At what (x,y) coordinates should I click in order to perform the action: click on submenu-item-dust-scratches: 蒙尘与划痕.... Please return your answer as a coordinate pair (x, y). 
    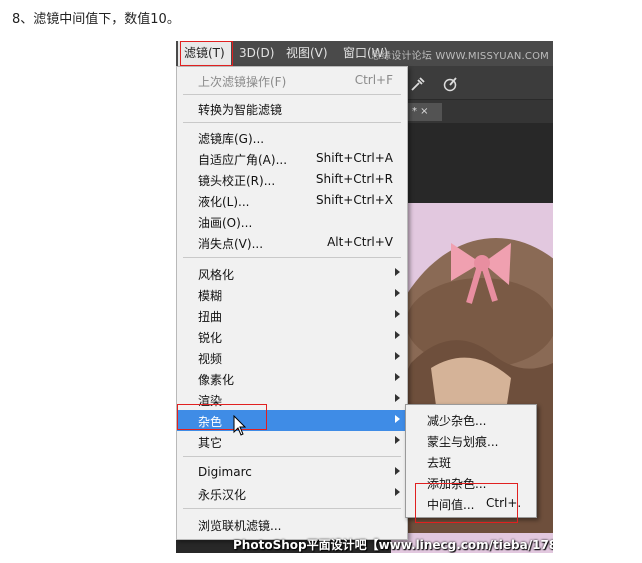
    Looking at the image, I should click on (471, 440).